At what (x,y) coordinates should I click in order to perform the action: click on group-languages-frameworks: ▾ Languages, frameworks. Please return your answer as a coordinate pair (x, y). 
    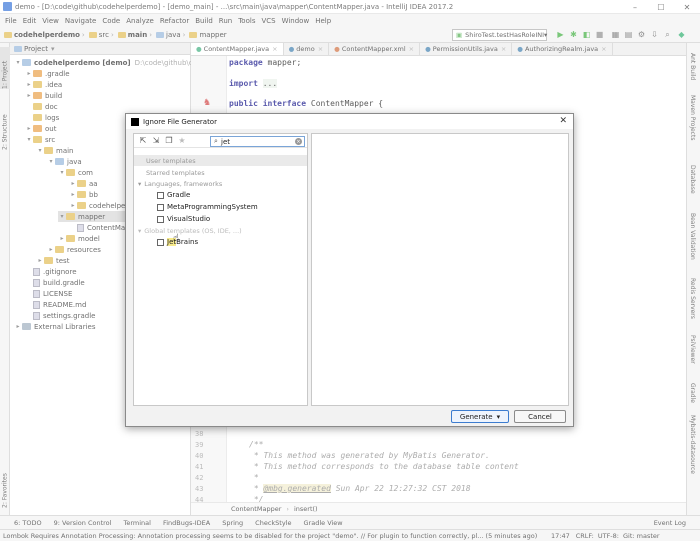
    Looking at the image, I should click on (180, 184).